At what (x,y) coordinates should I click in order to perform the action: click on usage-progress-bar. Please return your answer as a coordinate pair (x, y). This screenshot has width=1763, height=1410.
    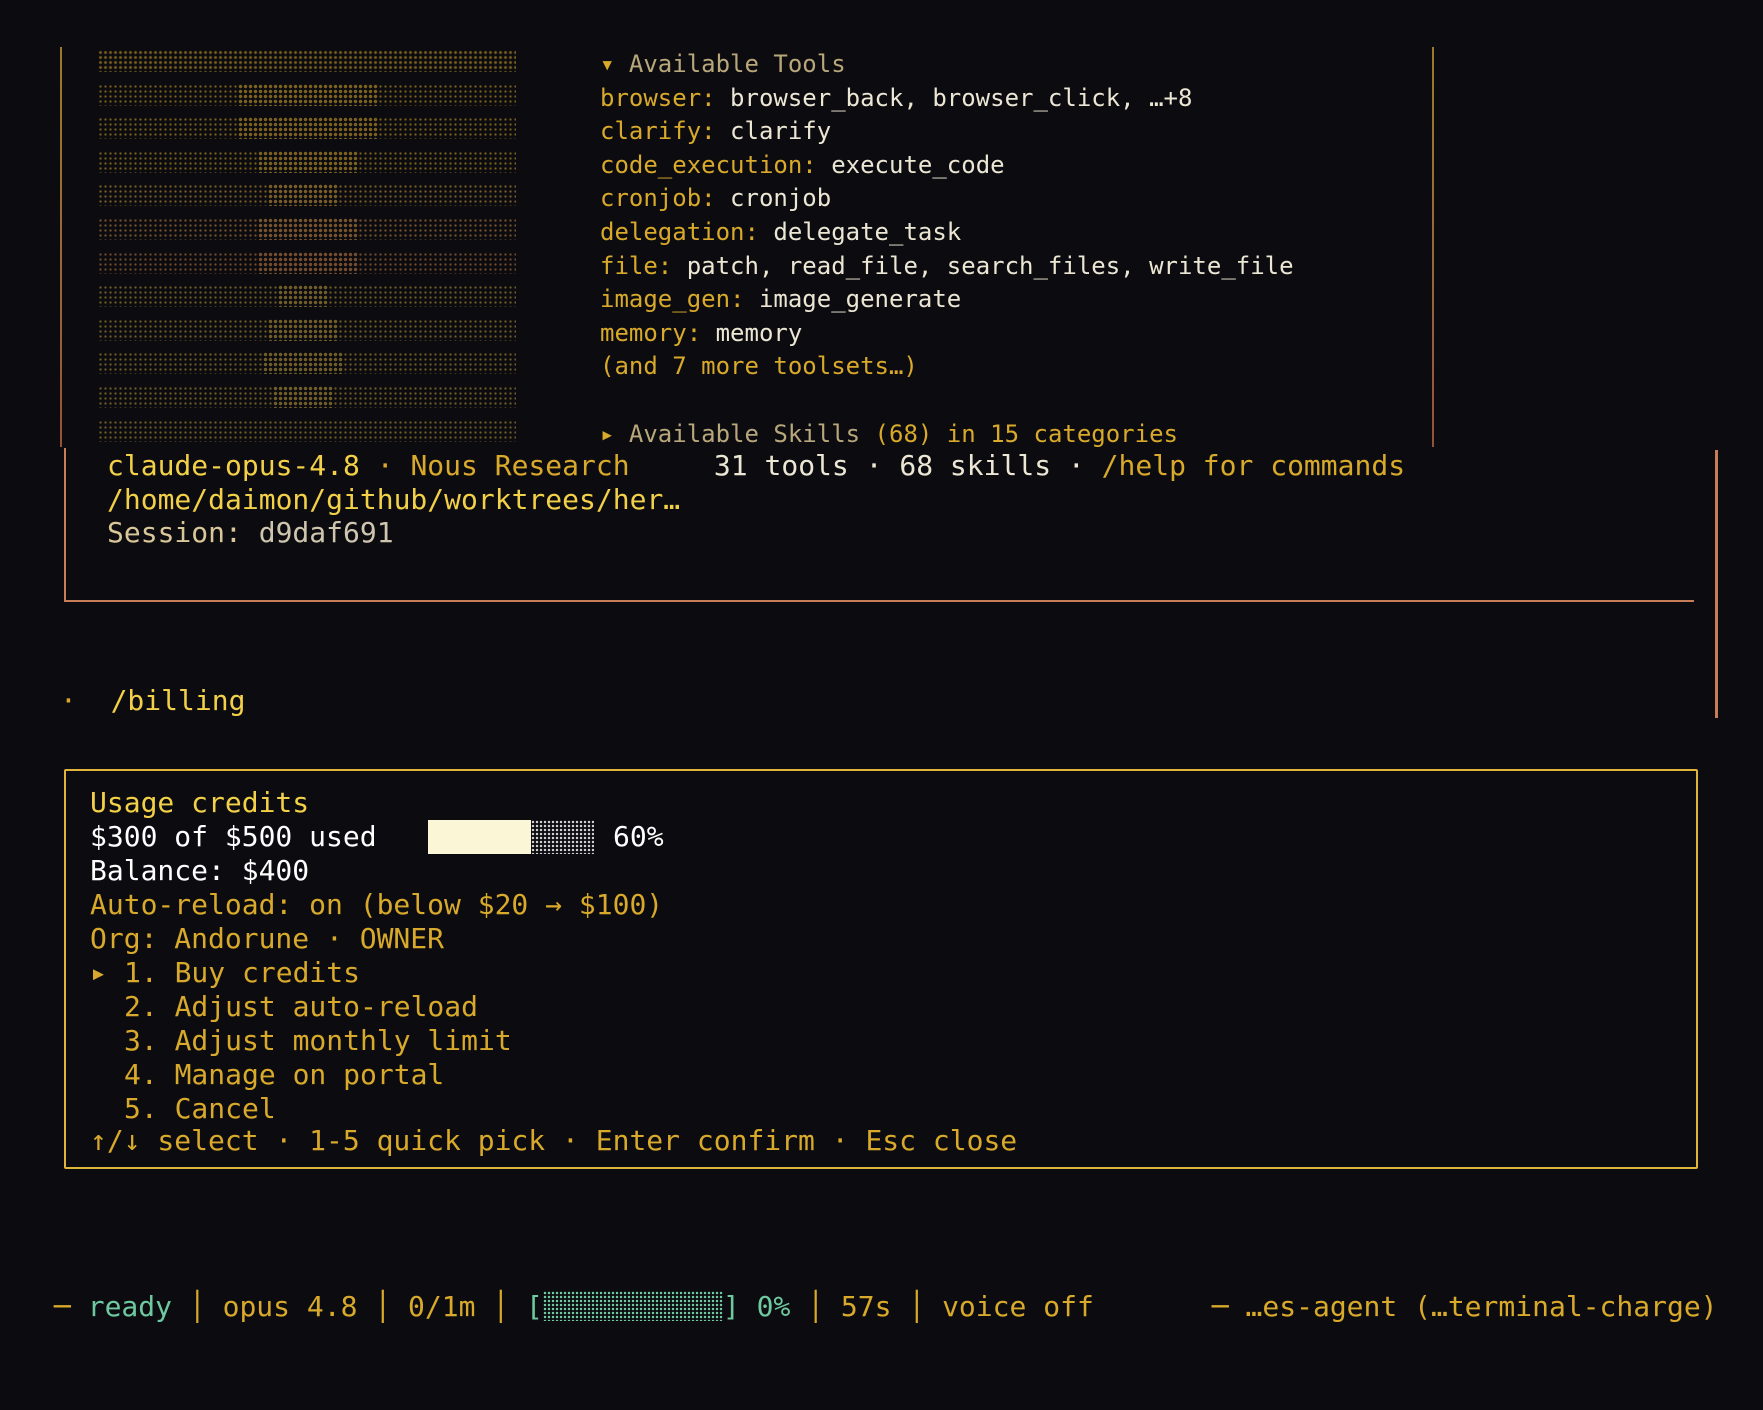
    Looking at the image, I should click on (511, 837).